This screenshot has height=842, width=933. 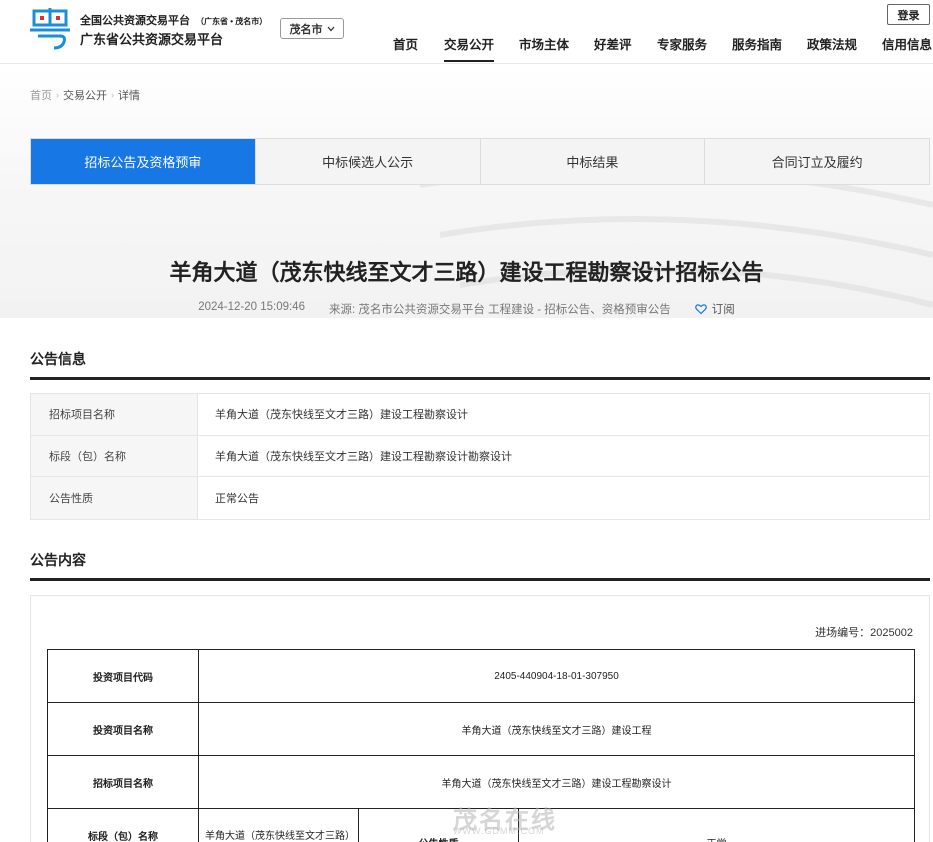 I want to click on subscribe-label: 订阅, so click(x=723, y=310).